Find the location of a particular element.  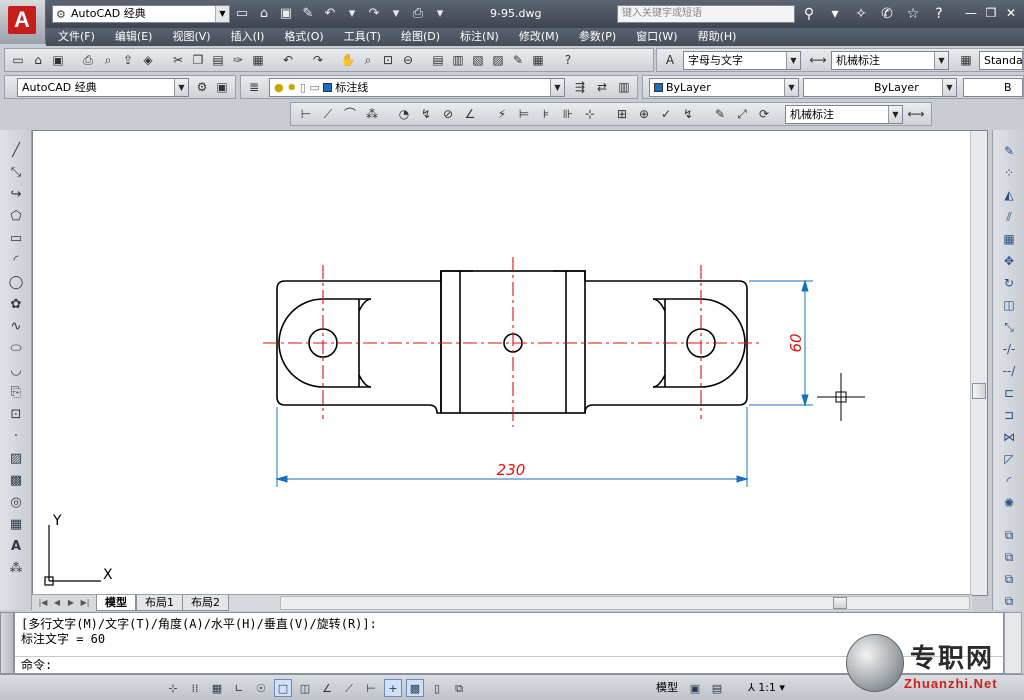

snap-mode-icon: ⁞⁞ is located at coordinates (195, 688).